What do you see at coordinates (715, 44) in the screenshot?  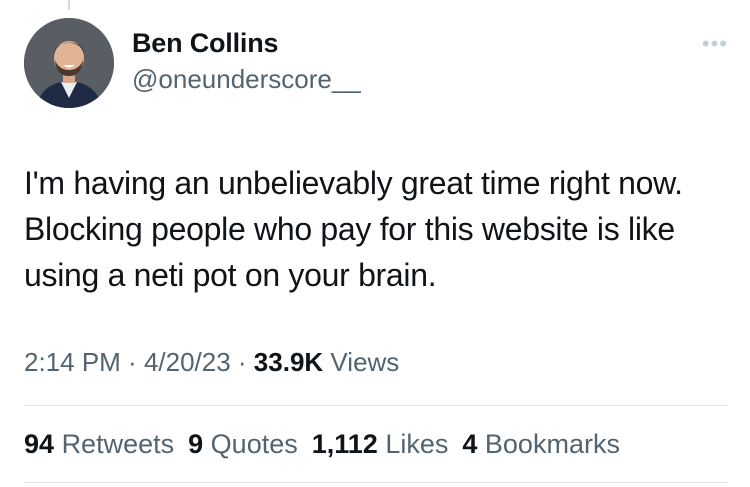 I see `more-horizontal-icon: •••` at bounding box center [715, 44].